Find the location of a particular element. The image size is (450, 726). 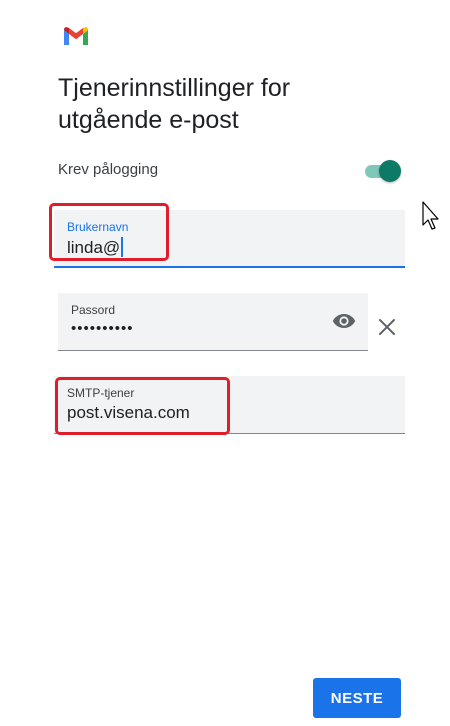

smtp-server-field: SMTP-tjener post.visena.com is located at coordinates (229, 405).